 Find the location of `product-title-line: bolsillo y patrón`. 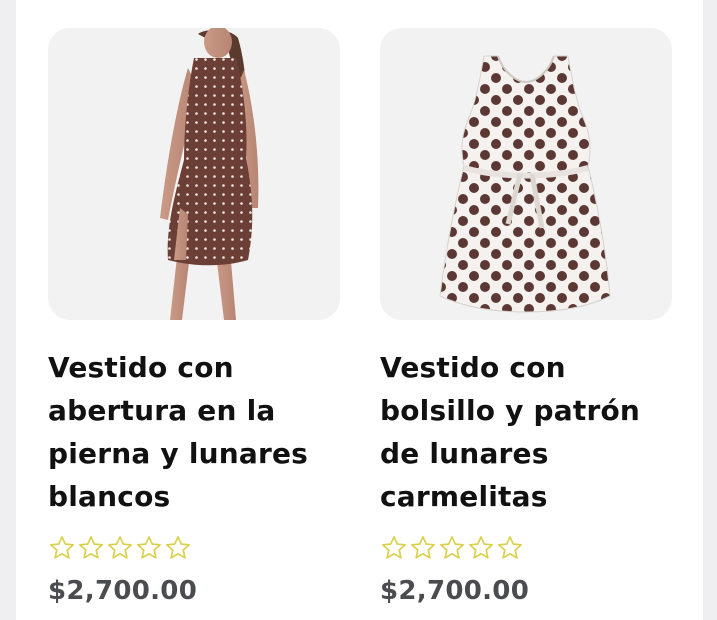

product-title-line: bolsillo y patrón is located at coordinates (510, 410).